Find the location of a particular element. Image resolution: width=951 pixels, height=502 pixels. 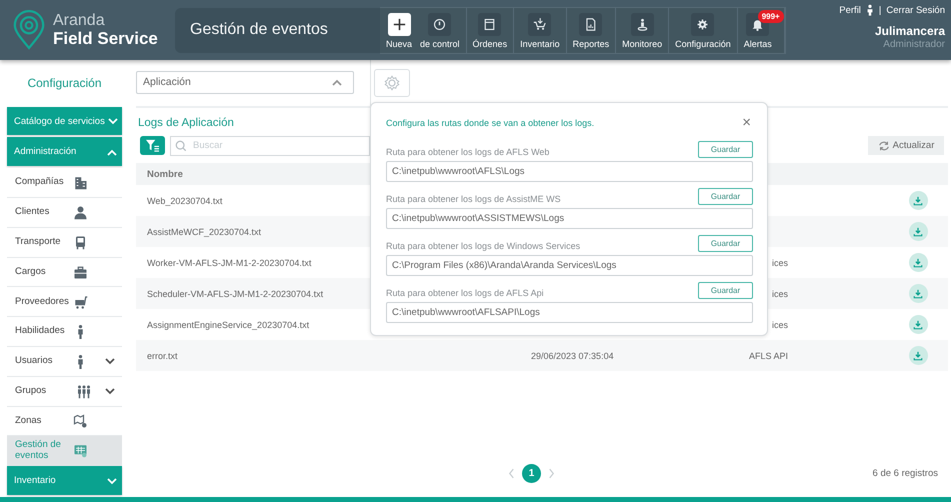

table-cell: Scheduler-VM-AFLS-JM-M1-2-20230704.txt is located at coordinates (235, 293).